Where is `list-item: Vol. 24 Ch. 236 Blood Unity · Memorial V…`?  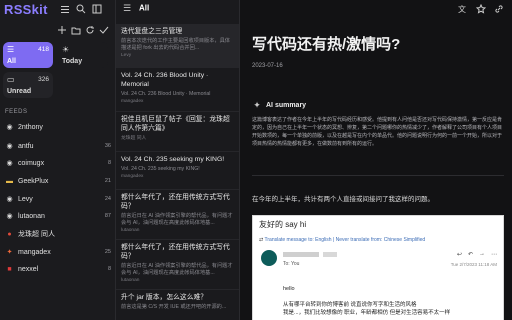 list-item: Vol. 24 Ch. 236 Blood Unity · Memorial V… is located at coordinates (177, 90).